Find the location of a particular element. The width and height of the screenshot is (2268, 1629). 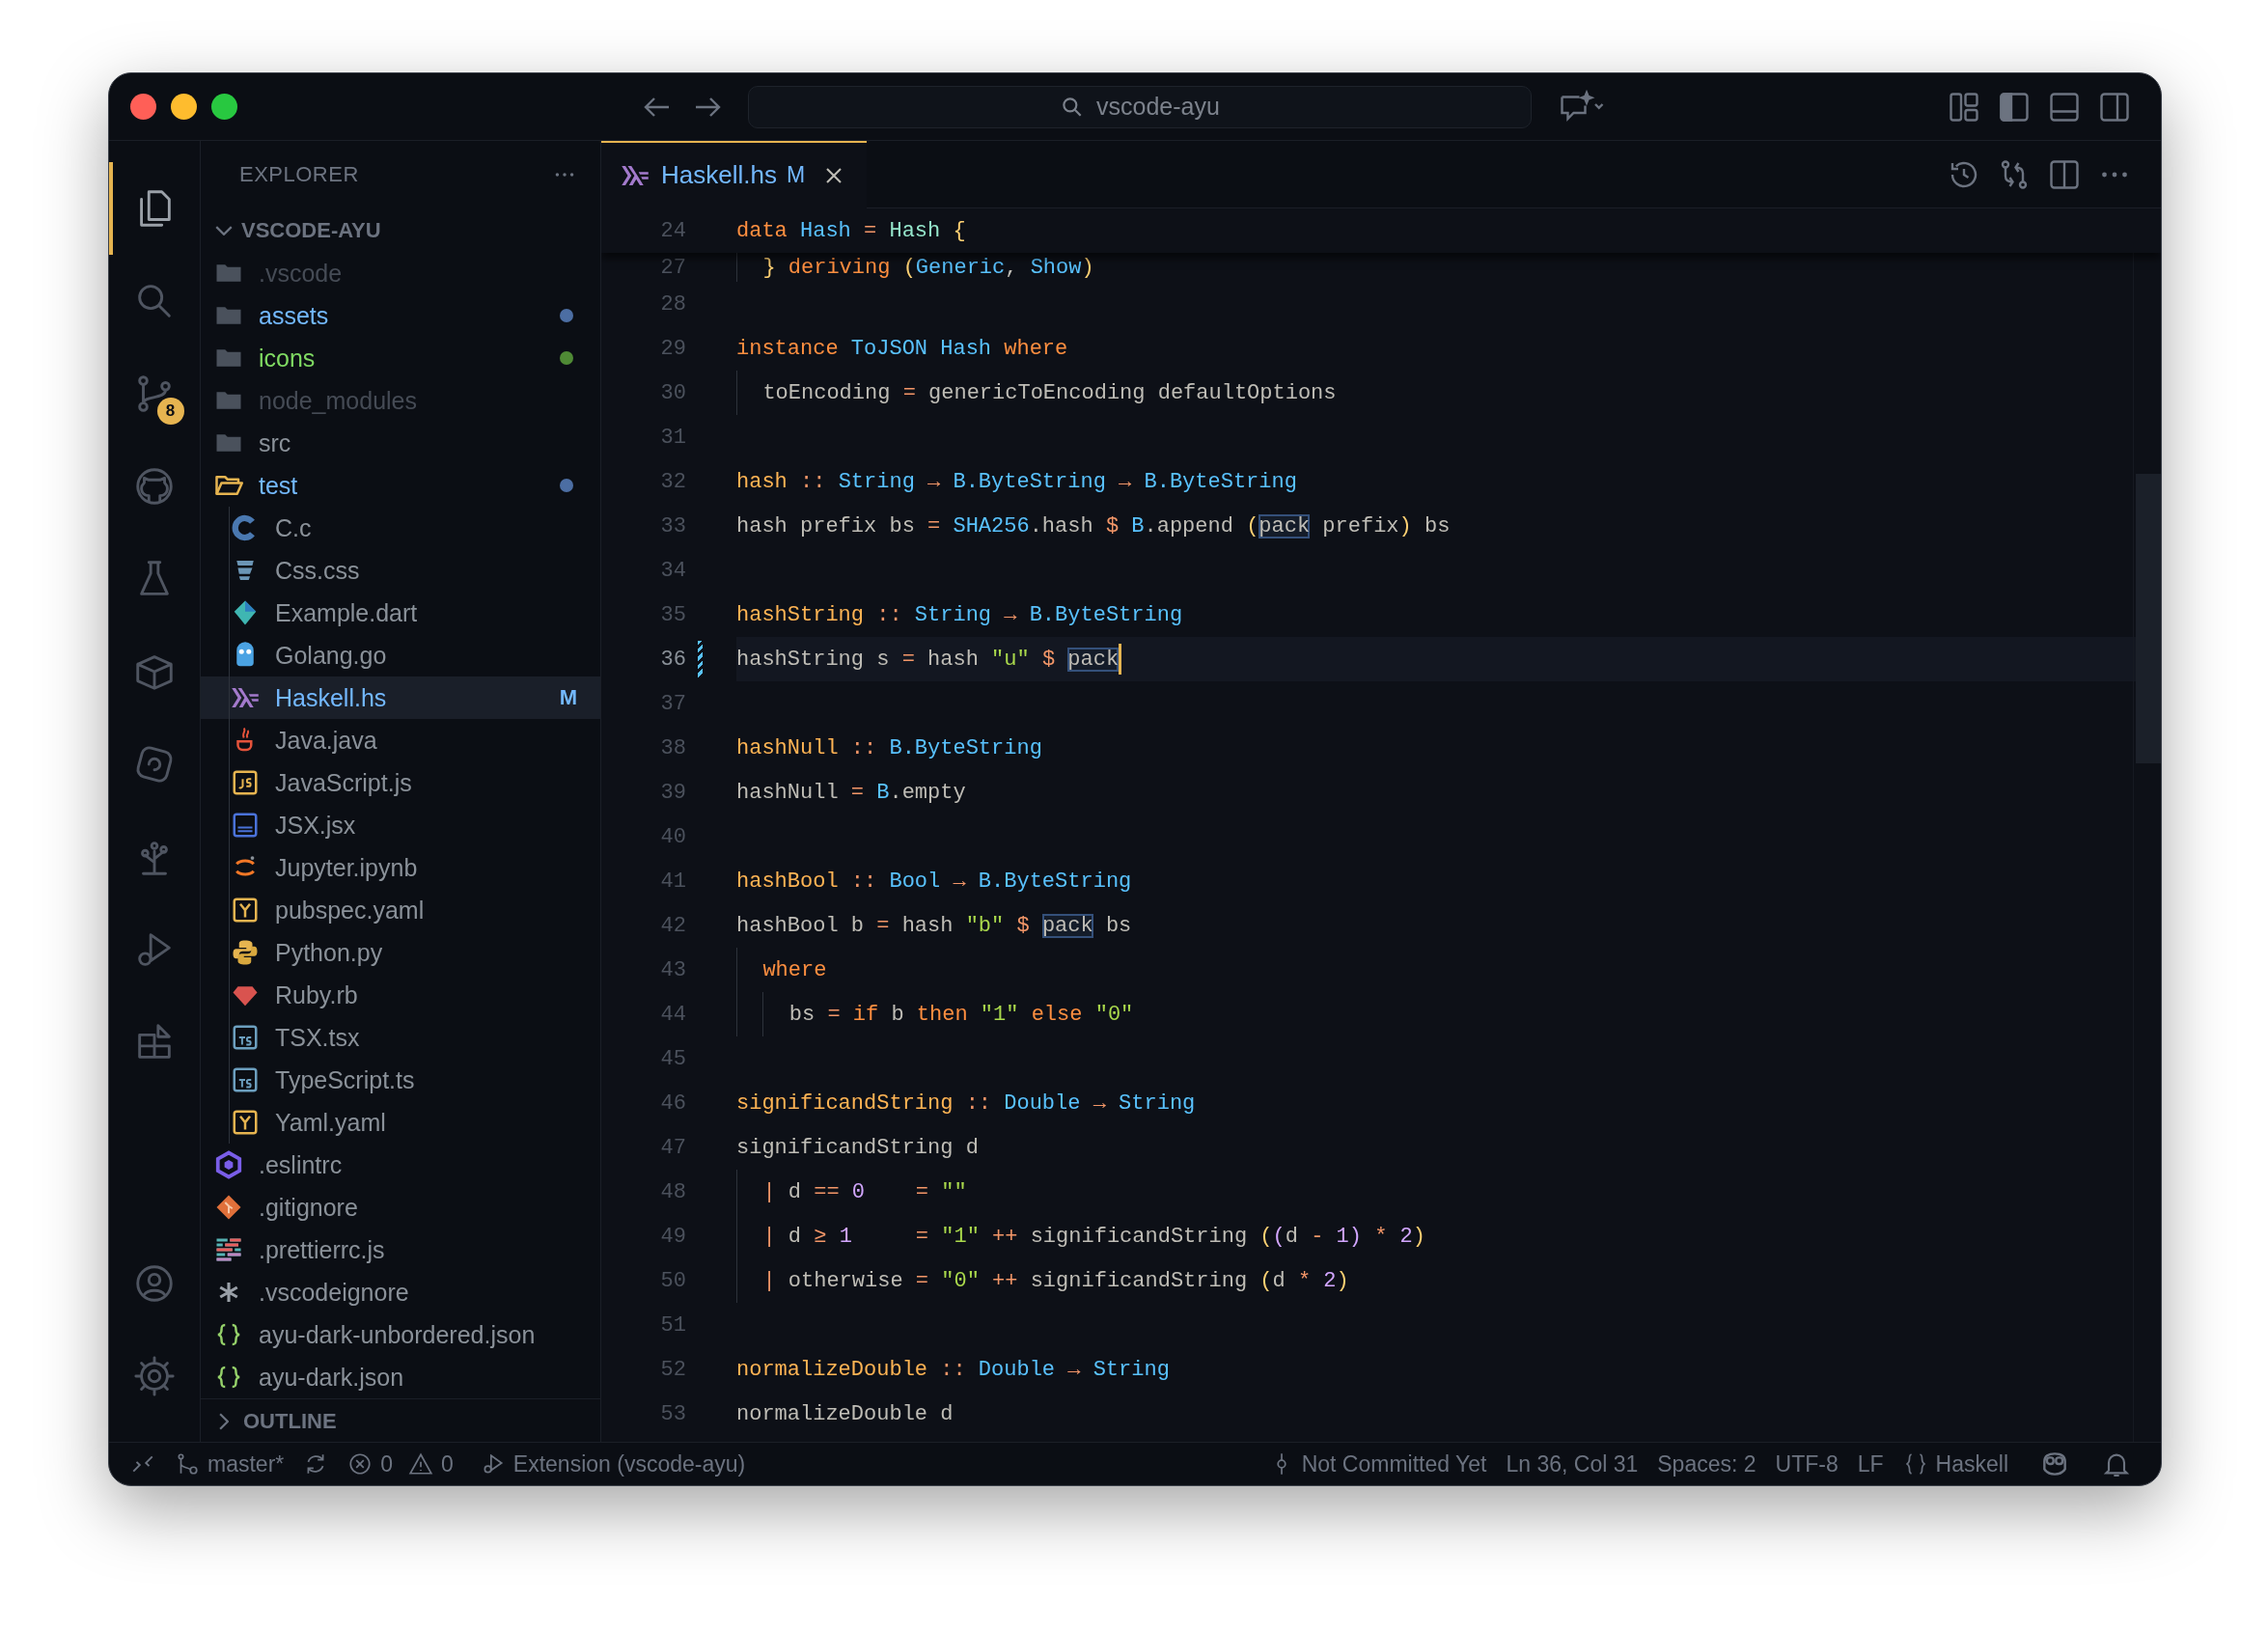

file-tree-item: .prettierrc.js is located at coordinates (400, 1250).